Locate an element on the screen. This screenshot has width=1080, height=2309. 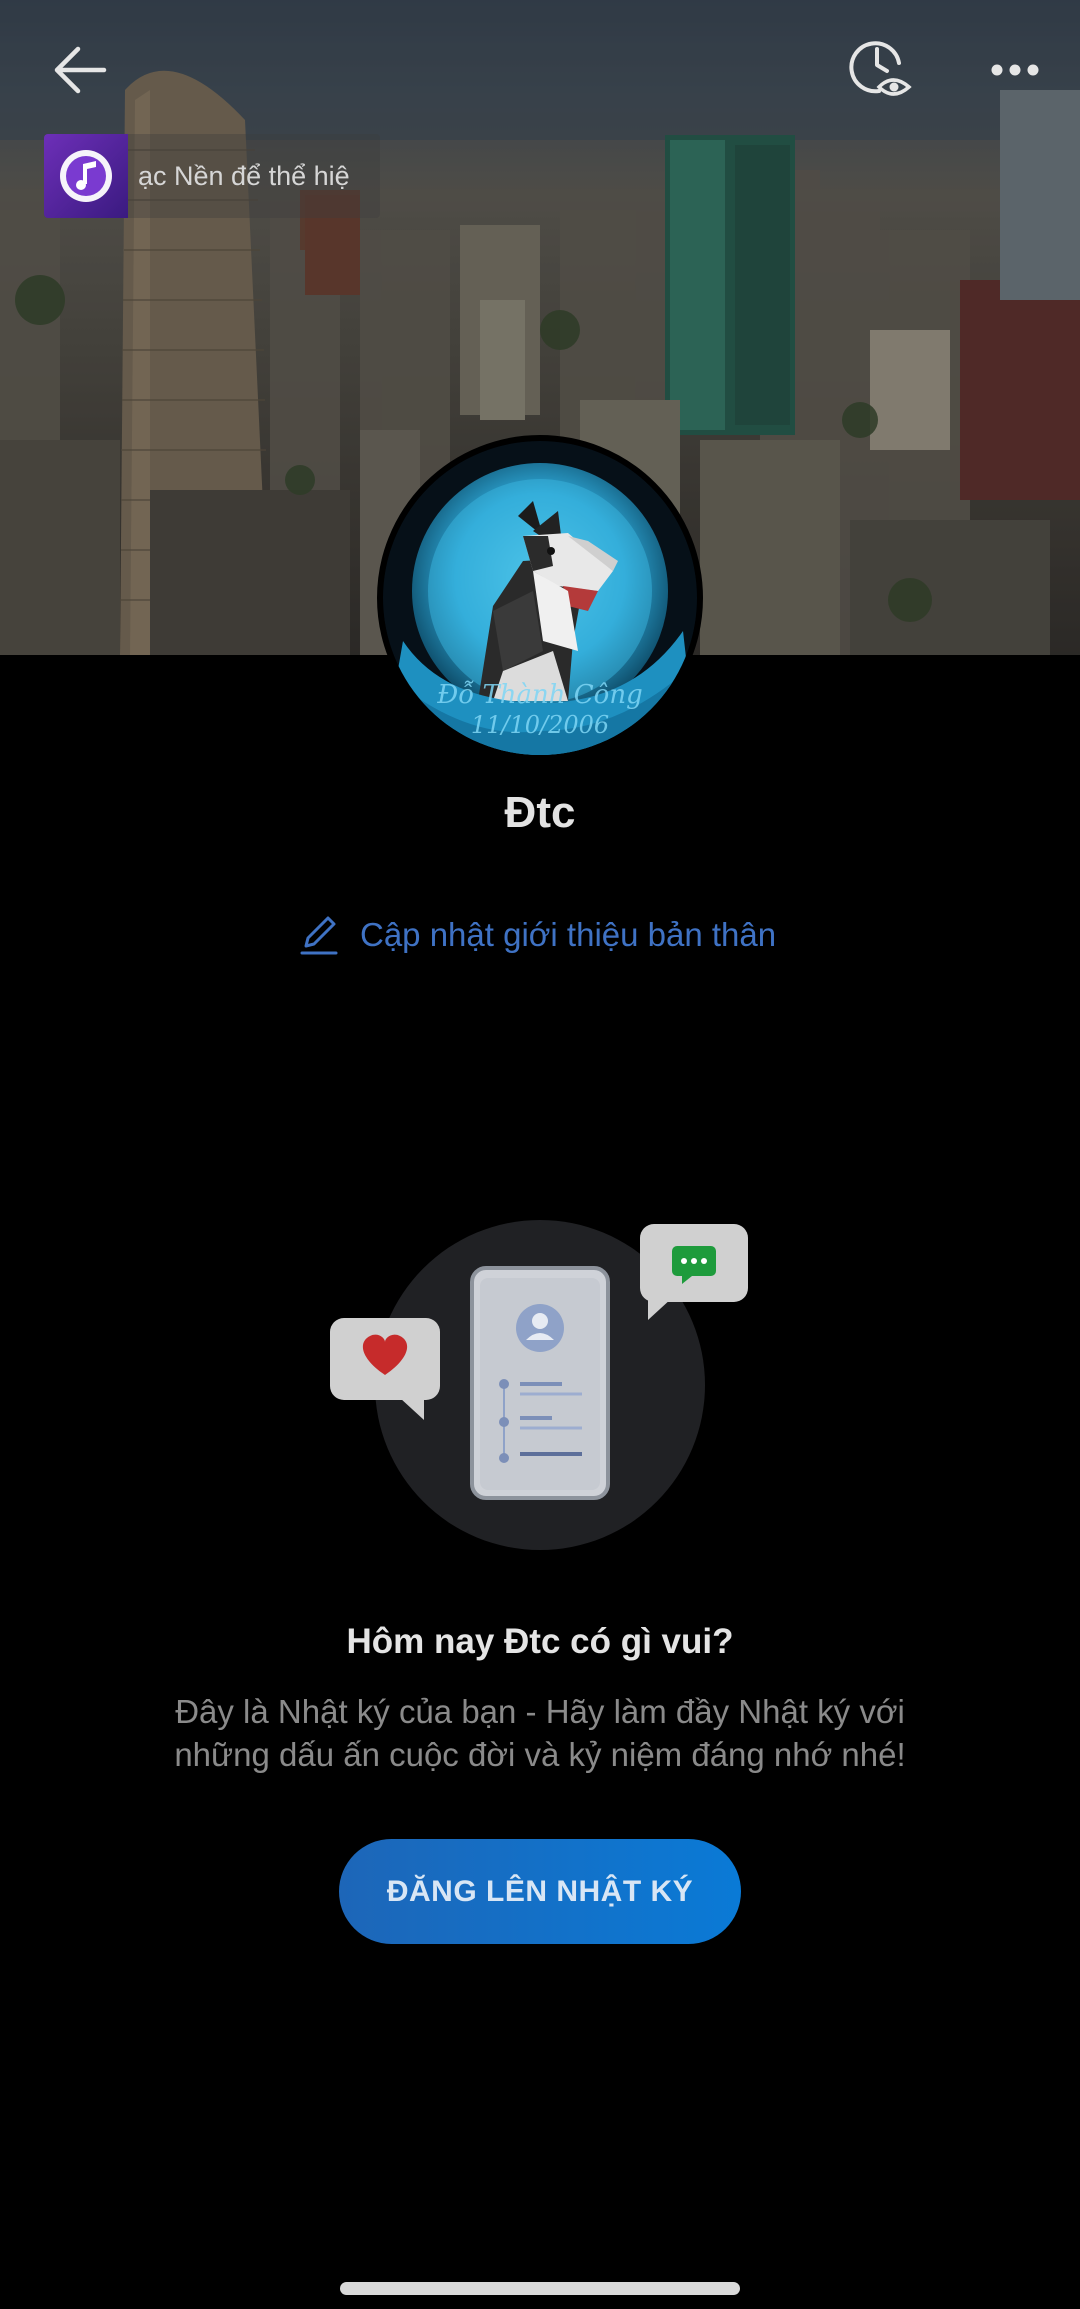
back-button is located at coordinates (80, 70).